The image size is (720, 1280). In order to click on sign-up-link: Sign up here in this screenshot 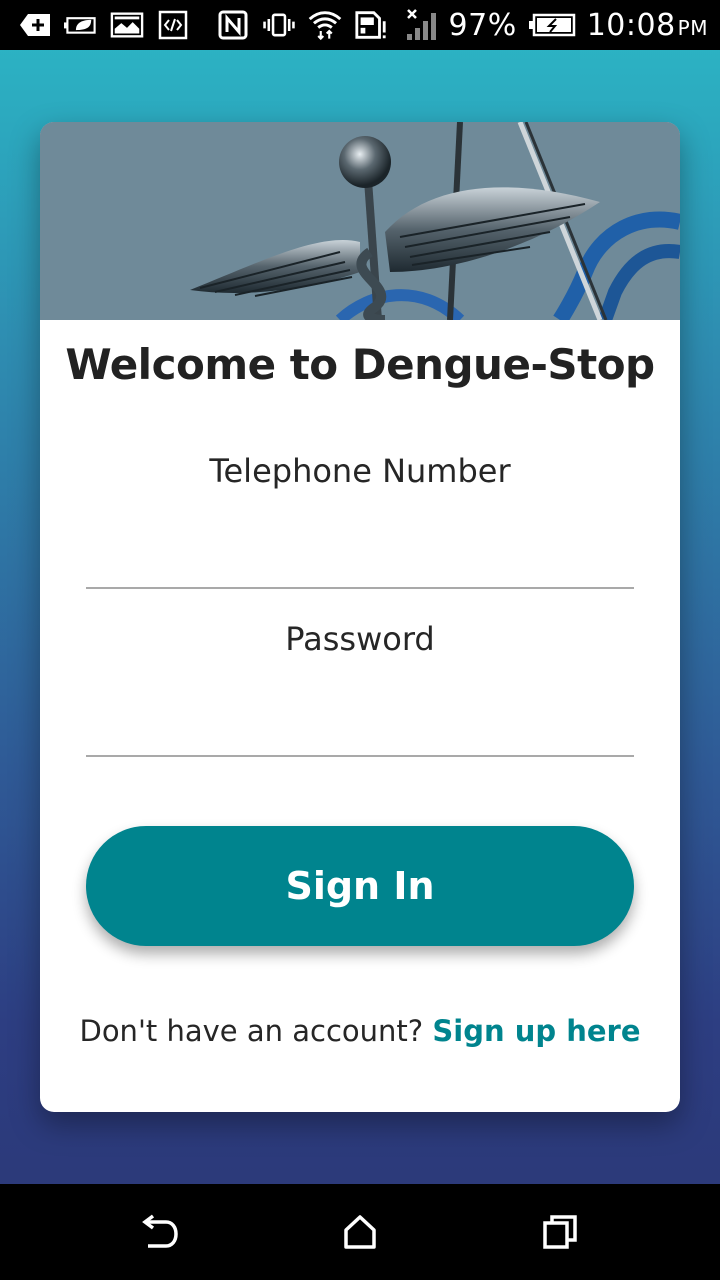, I will do `click(536, 1031)`.